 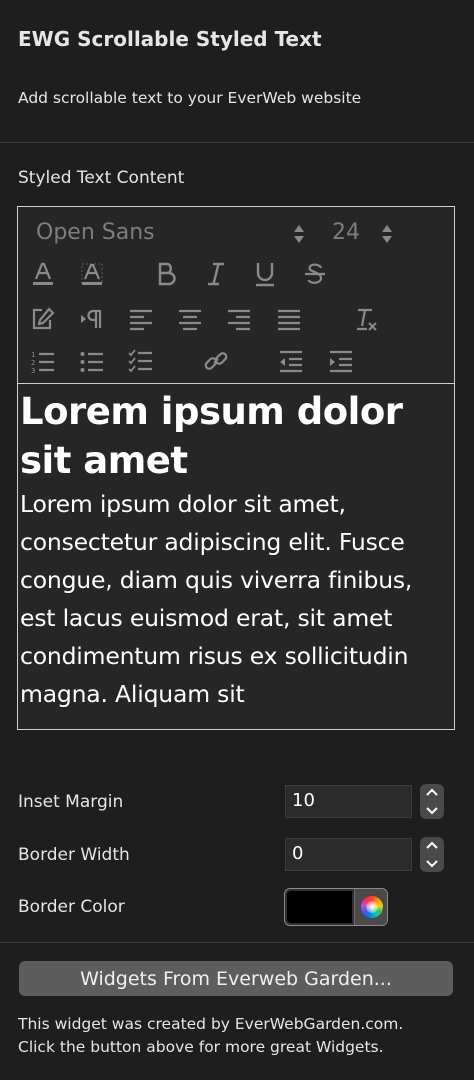 I want to click on highlight-color-icon, so click(x=92, y=274).